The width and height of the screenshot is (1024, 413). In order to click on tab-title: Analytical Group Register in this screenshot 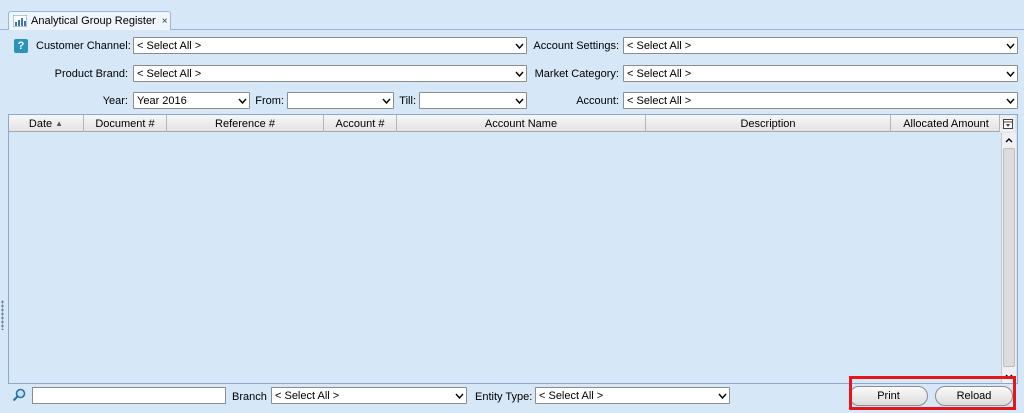, I will do `click(93, 21)`.